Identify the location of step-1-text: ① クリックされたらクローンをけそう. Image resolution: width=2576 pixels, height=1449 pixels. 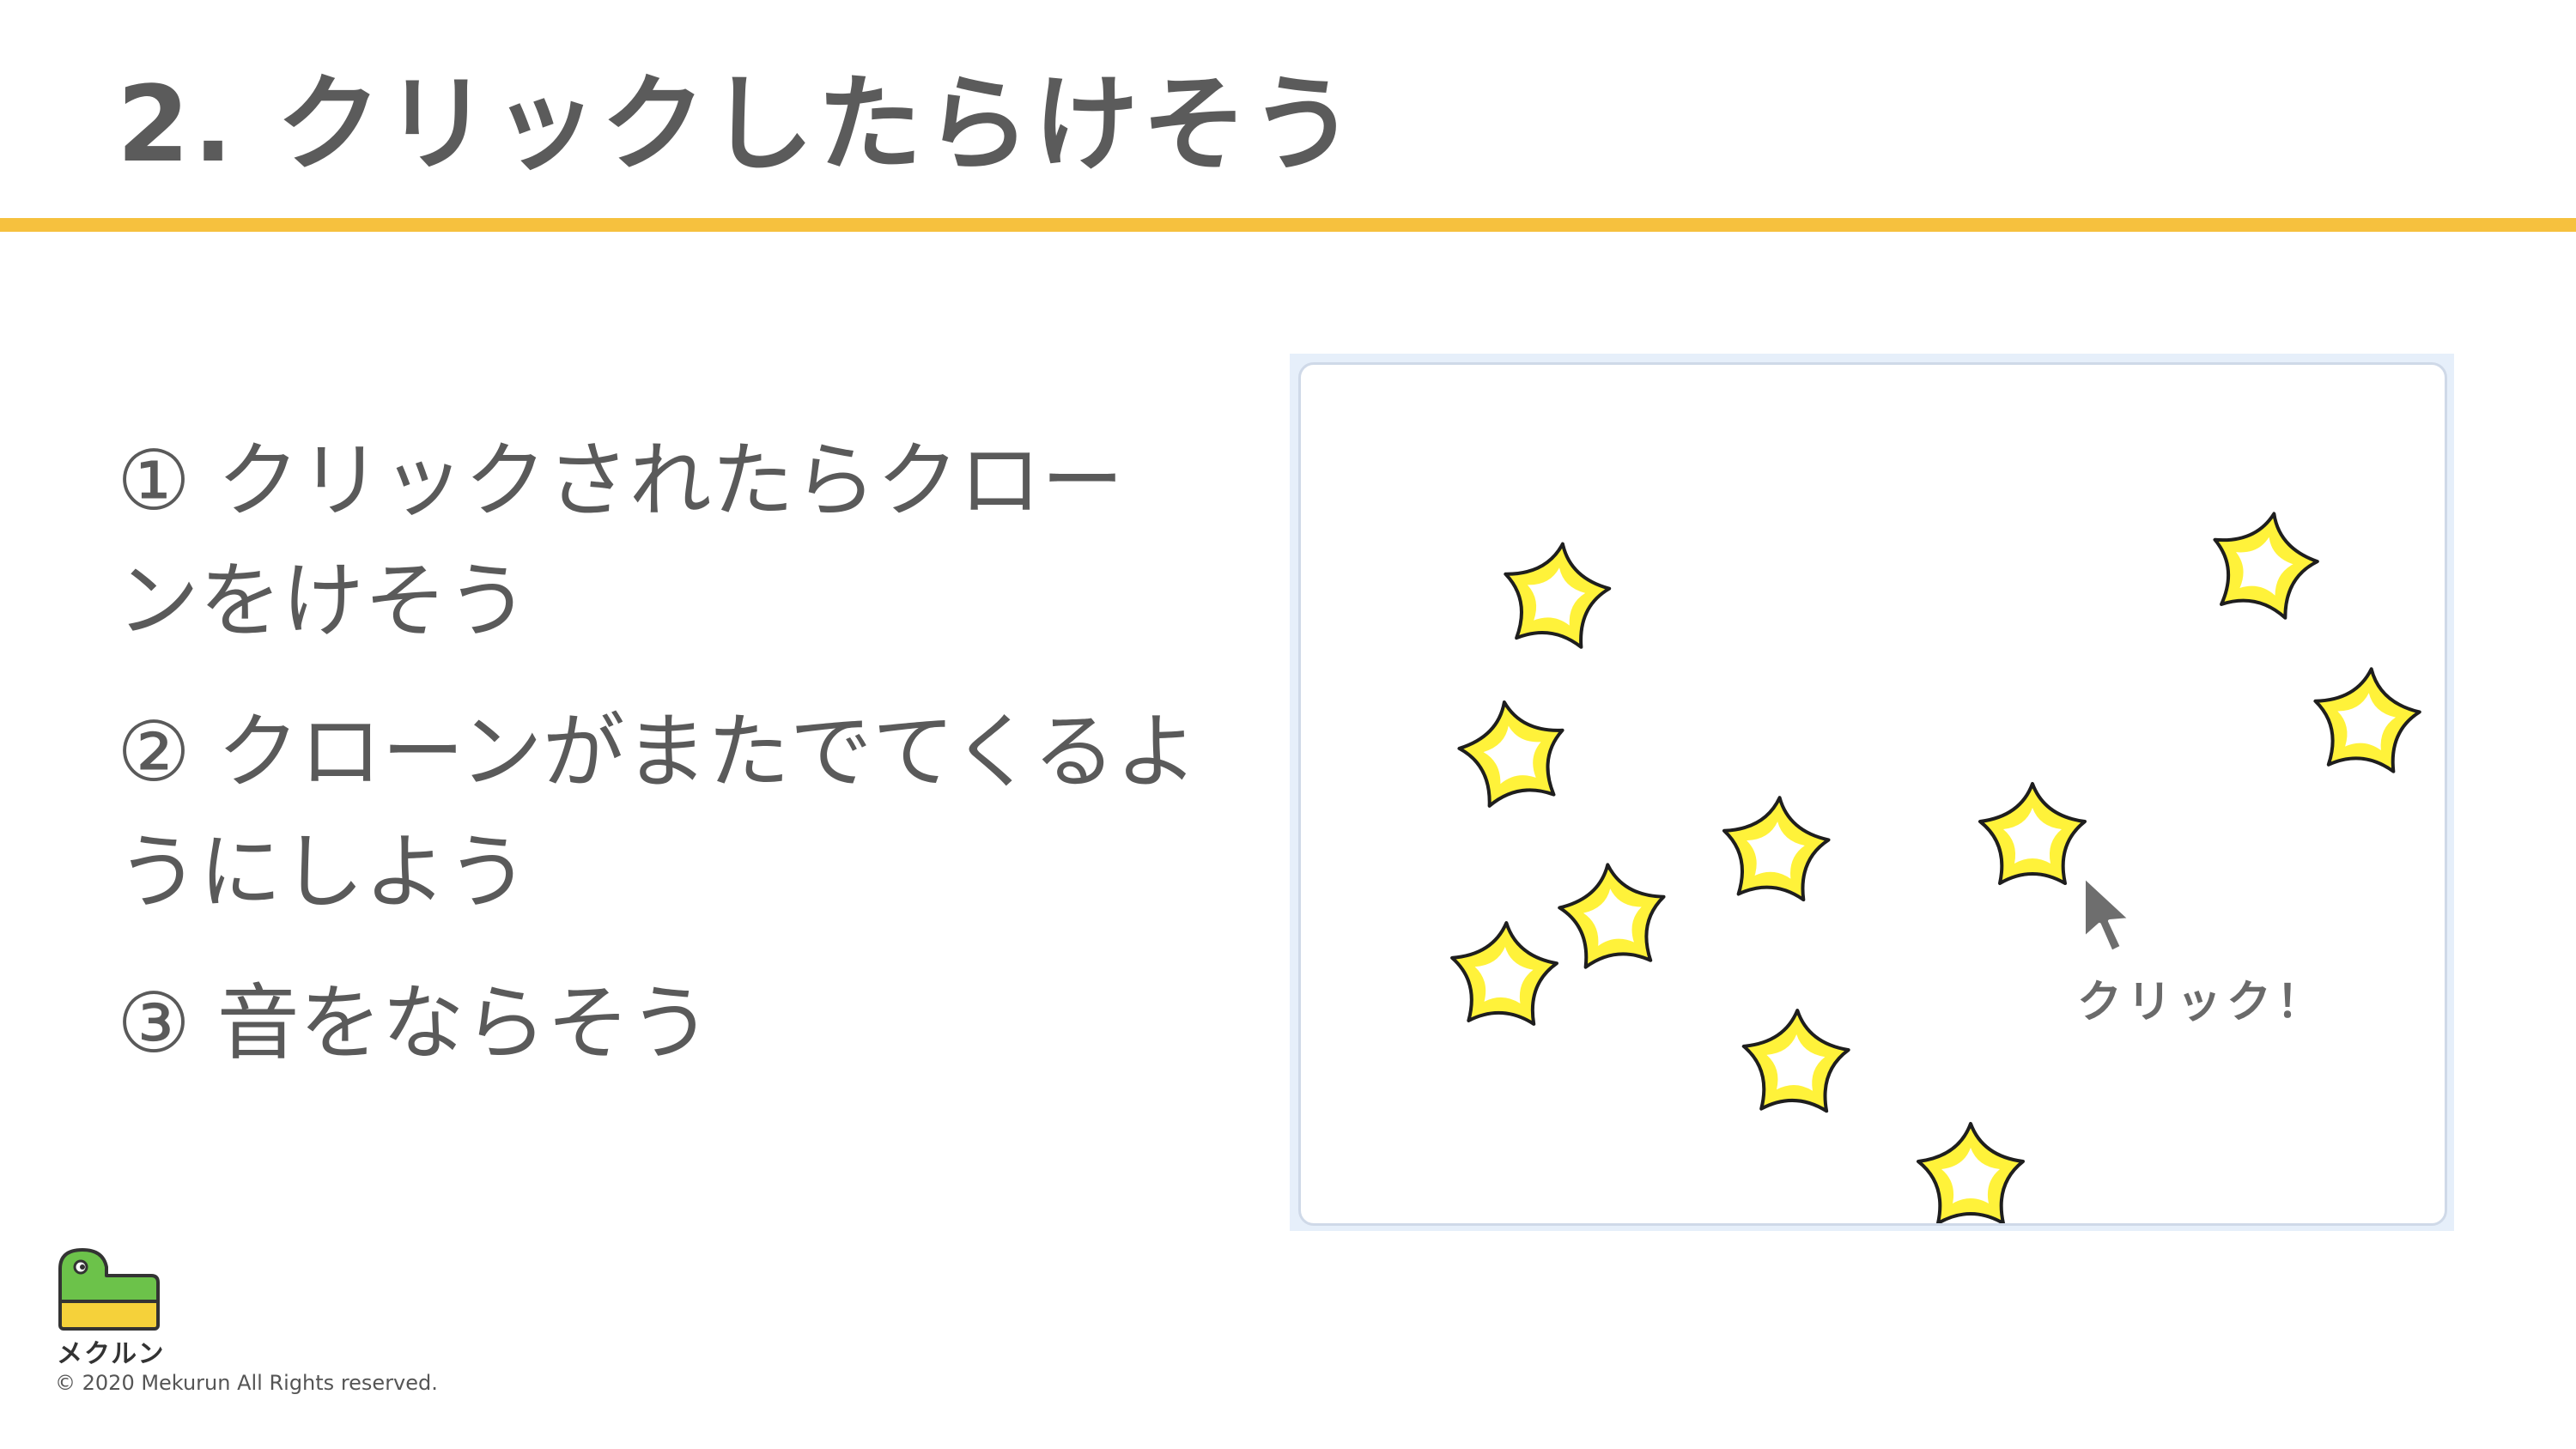
(620, 541).